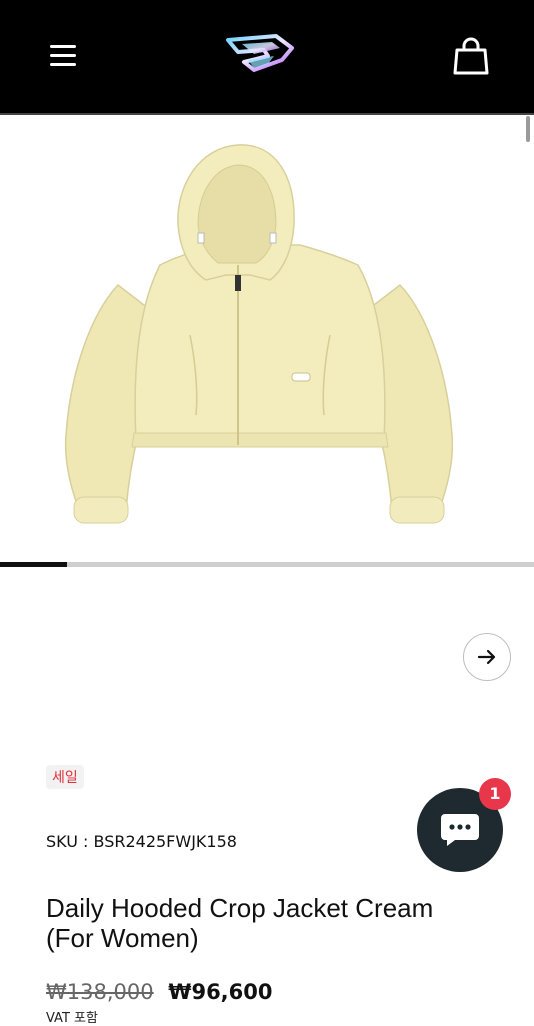  I want to click on gallery-progress-bar, so click(267, 564).